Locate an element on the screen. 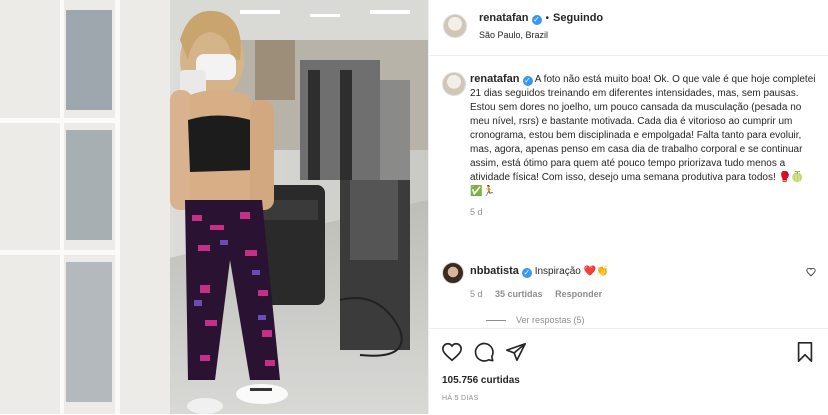 The width and height of the screenshot is (828, 415). author-username: renatafan is located at coordinates (504, 18).